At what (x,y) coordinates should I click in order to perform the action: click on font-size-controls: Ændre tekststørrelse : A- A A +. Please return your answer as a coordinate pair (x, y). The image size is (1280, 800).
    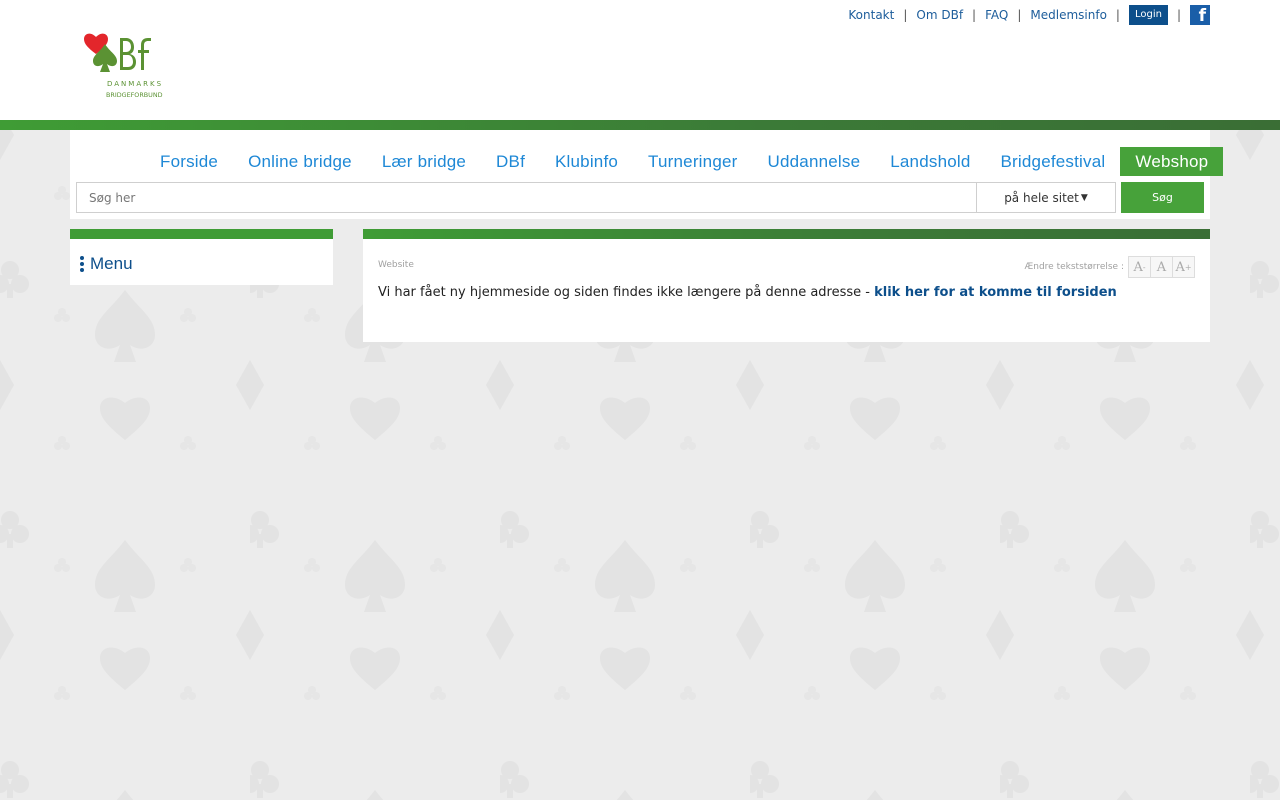
    Looking at the image, I should click on (1109, 267).